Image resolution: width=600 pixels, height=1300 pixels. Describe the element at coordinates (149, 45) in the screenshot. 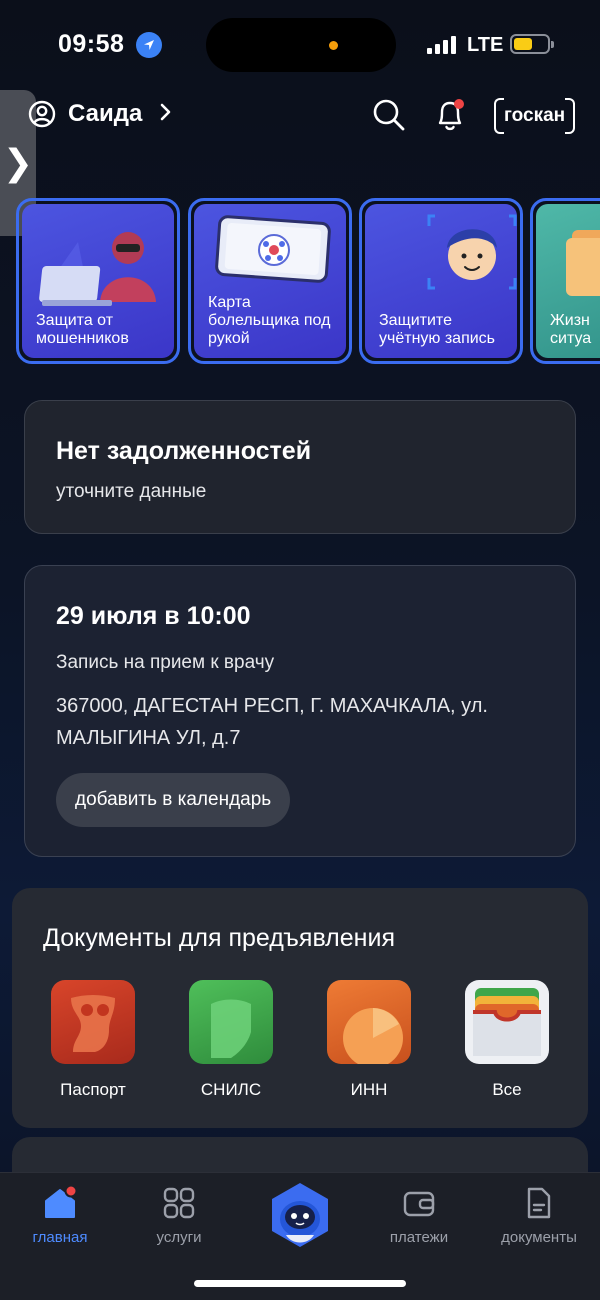

I see `location-arrow-icon` at that location.